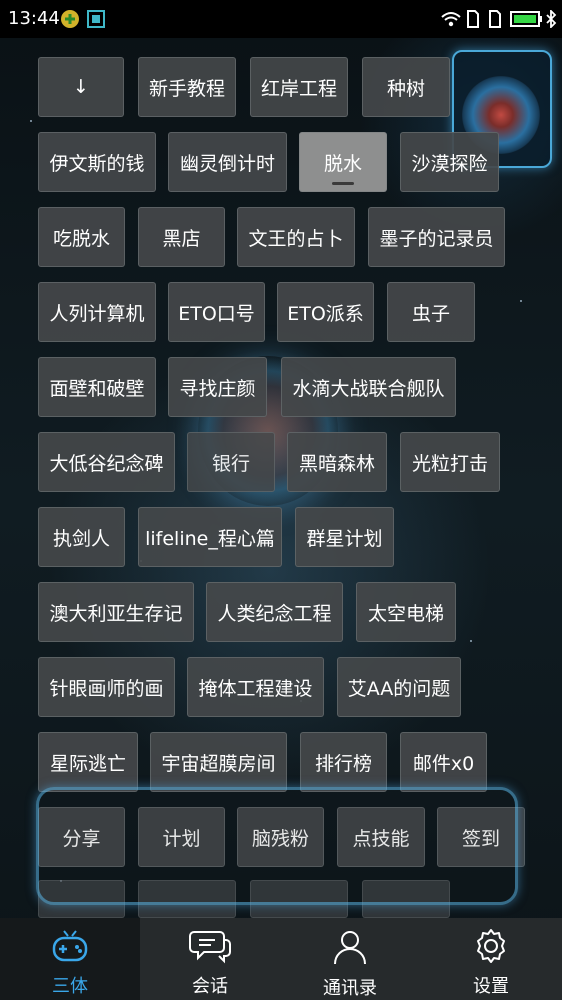  What do you see at coordinates (34, 18) in the screenshot?
I see `status-time: 13:44` at bounding box center [34, 18].